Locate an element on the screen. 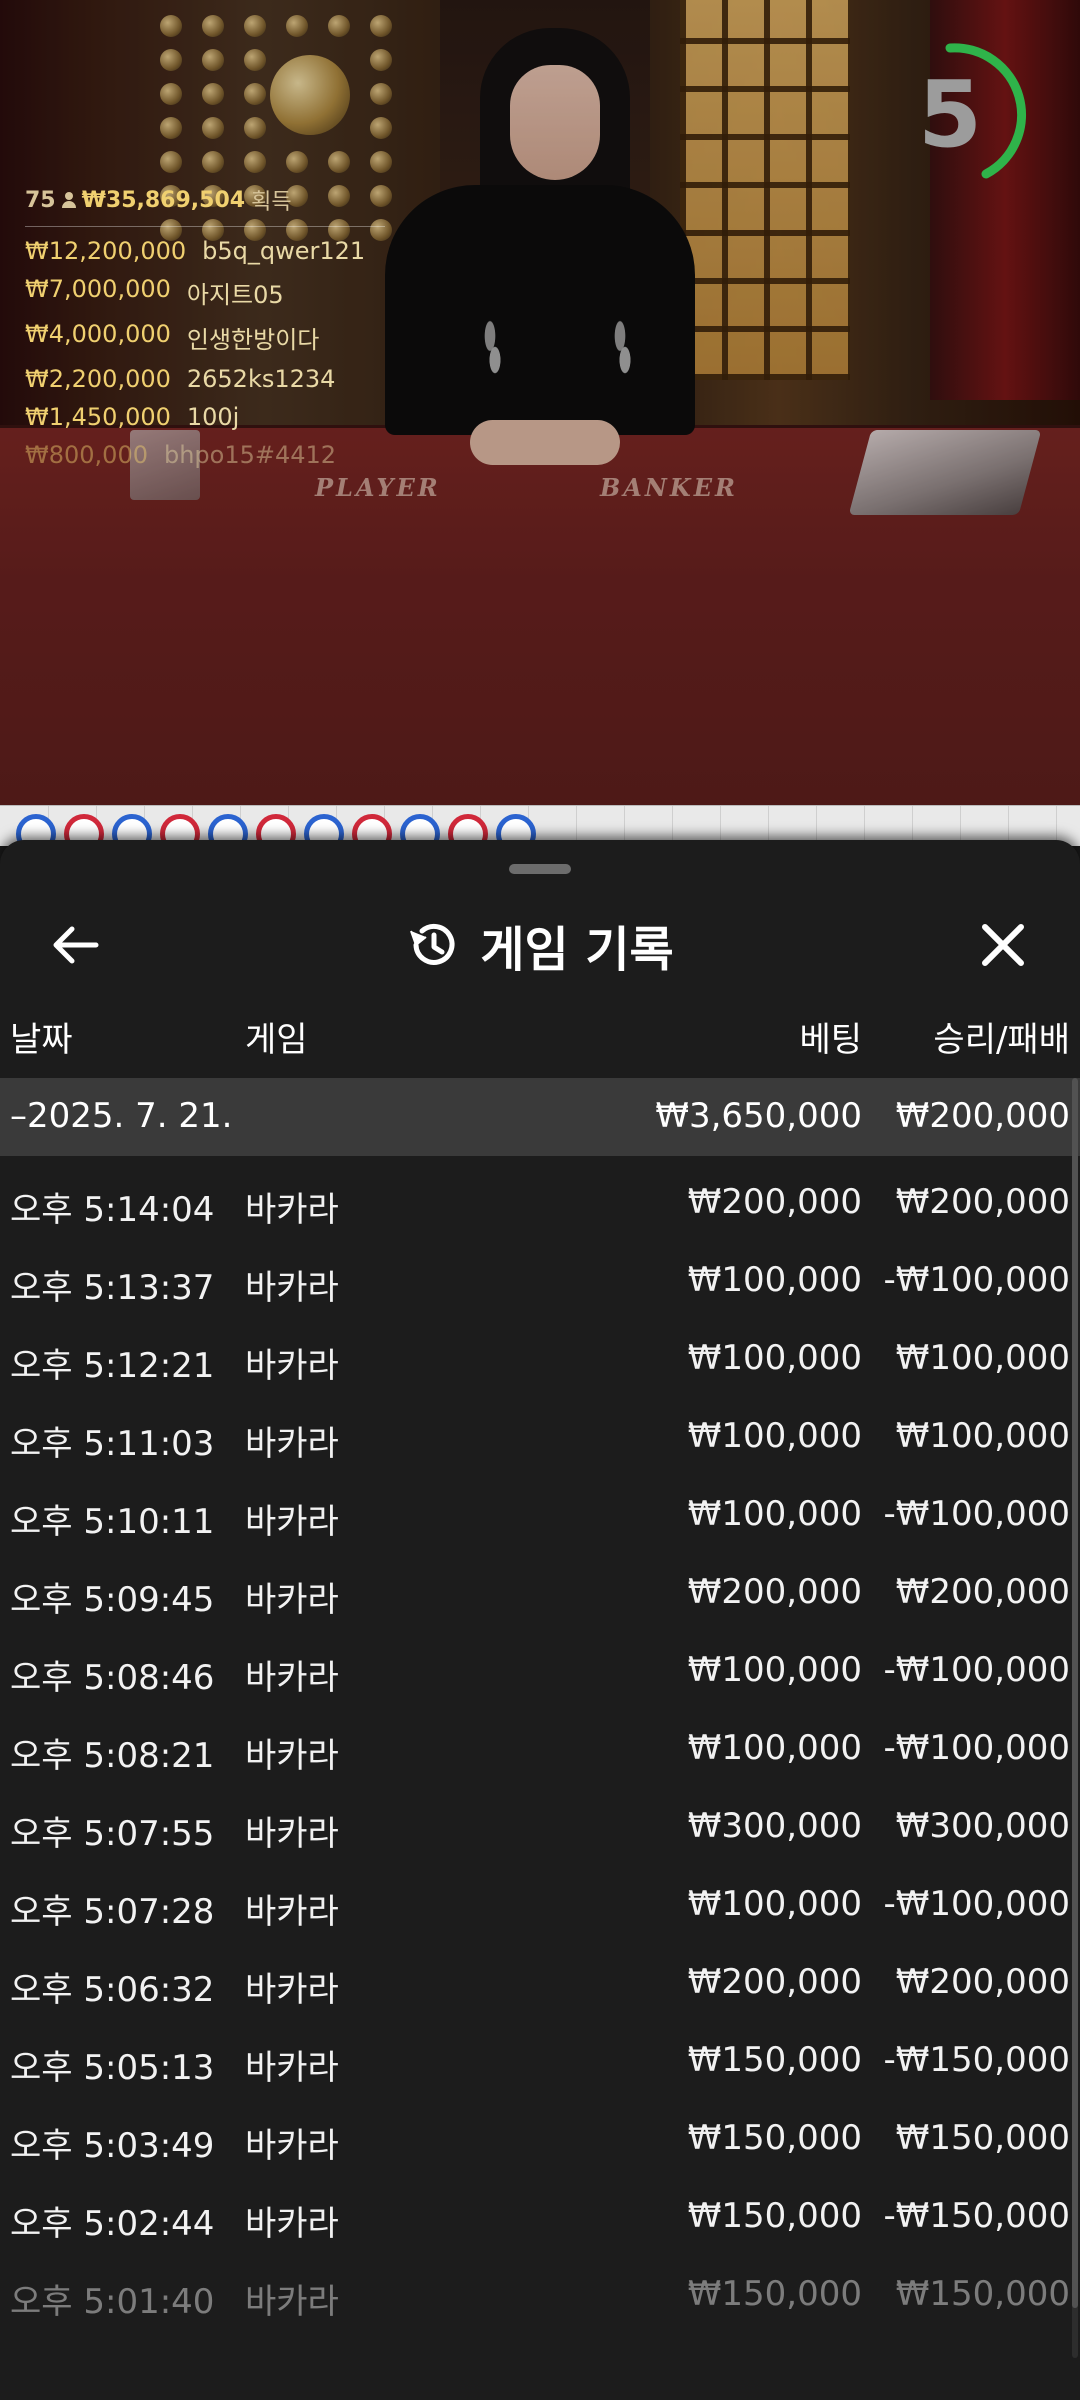 This screenshot has height=2400, width=1080. countdown-timer: 5 is located at coordinates (965, 115).